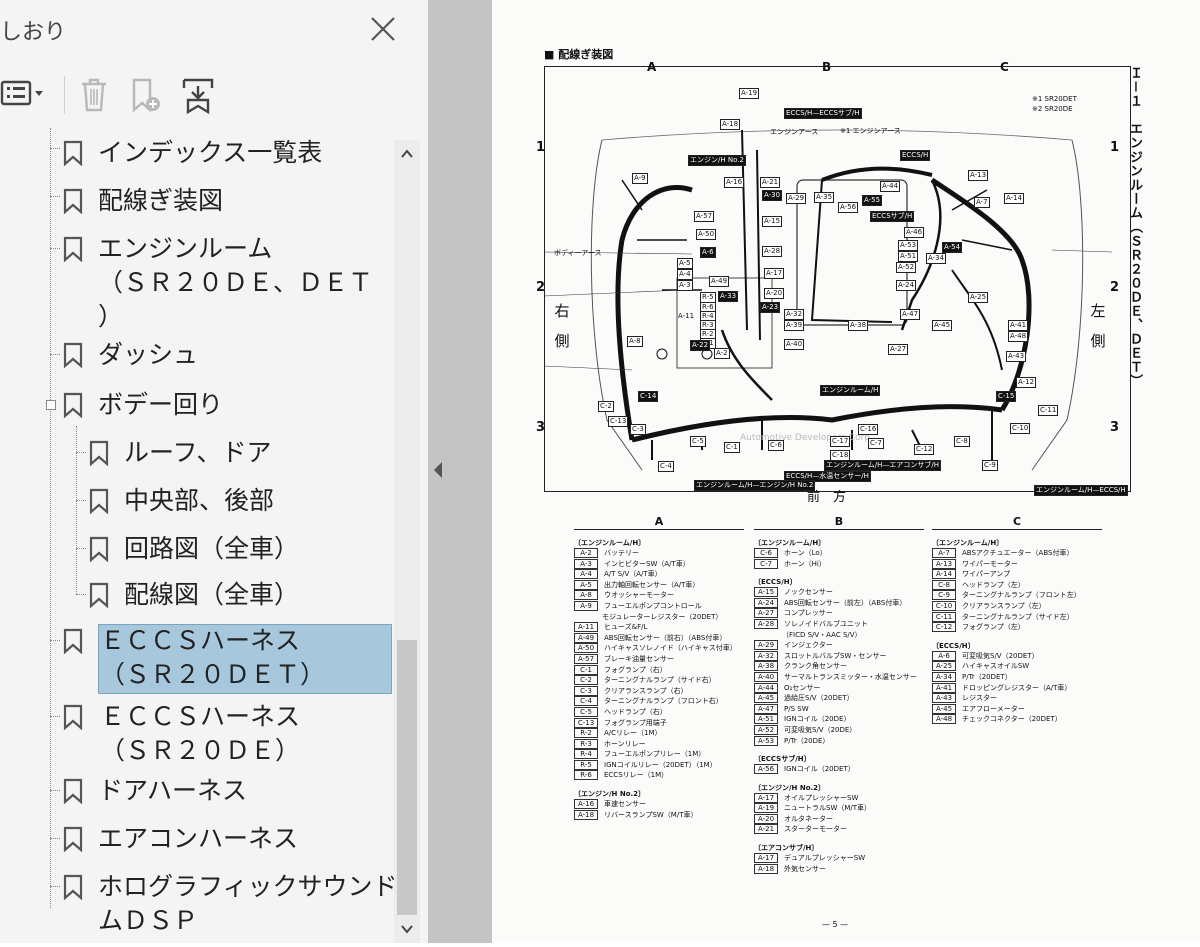 This screenshot has height=947, width=1200. Describe the element at coordinates (820, 729) in the screenshot. I see `legend-description: 可変吸気S/V（20DE）` at that location.